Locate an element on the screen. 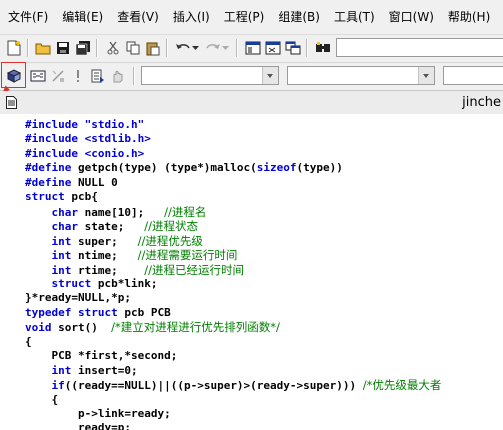  code-keyword: #include <stdlib.h> is located at coordinates (88, 139).